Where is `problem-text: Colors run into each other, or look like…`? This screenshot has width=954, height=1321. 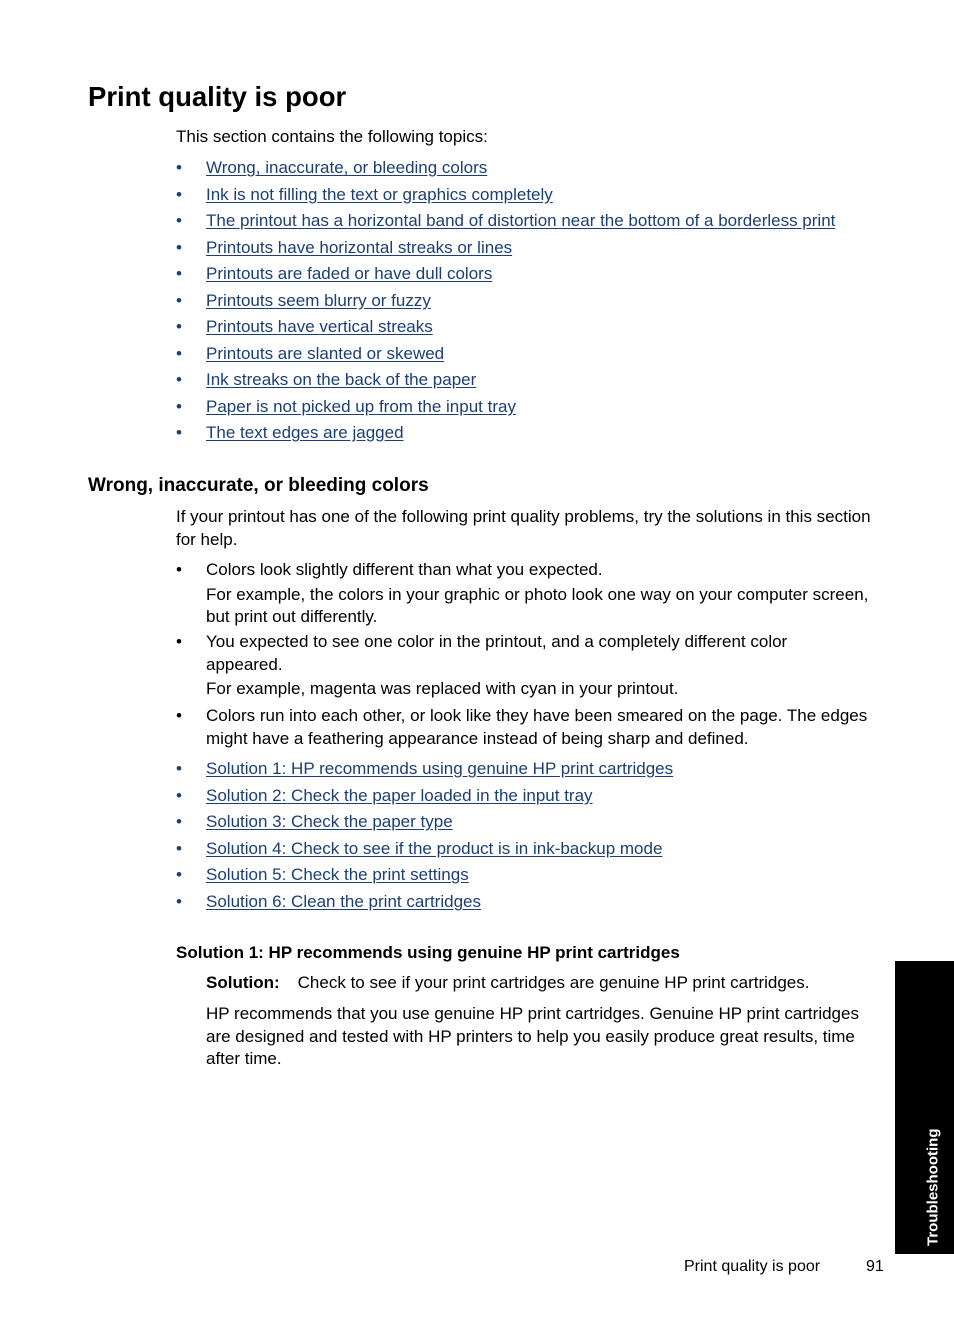 problem-text: Colors run into each other, or look like… is located at coordinates (537, 727).